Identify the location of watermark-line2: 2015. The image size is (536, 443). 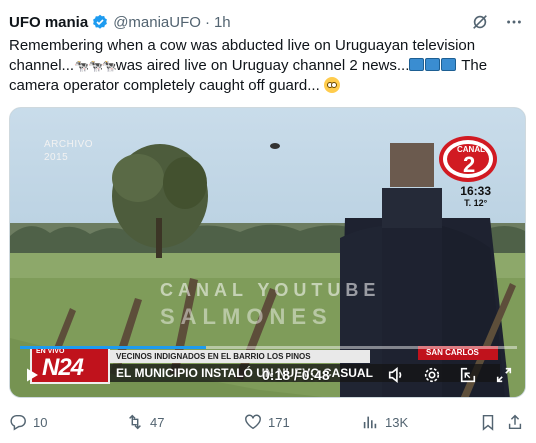
(56, 157).